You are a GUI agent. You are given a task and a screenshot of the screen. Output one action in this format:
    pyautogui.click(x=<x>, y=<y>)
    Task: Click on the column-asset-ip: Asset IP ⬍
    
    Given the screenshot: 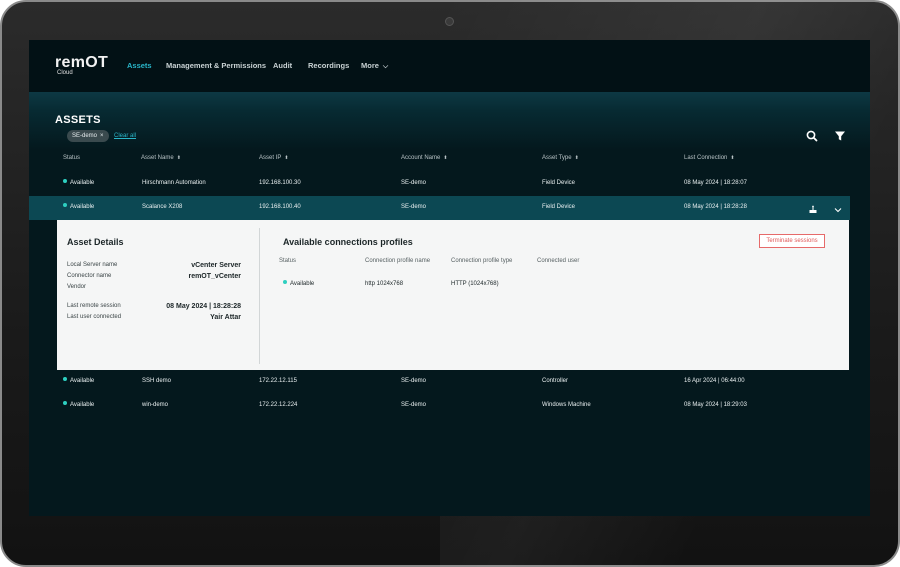 What is the action you would take?
    pyautogui.click(x=274, y=158)
    